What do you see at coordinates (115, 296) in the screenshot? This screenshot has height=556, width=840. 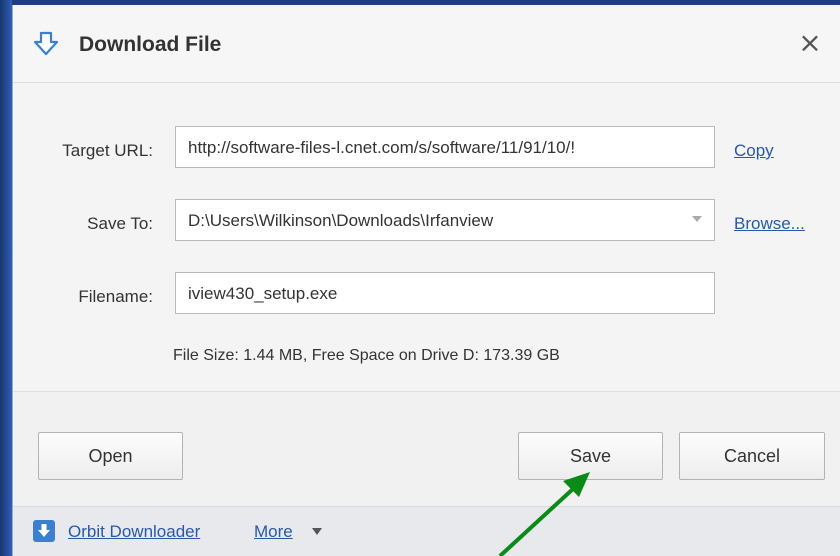 I see `filename-label: Filename:` at bounding box center [115, 296].